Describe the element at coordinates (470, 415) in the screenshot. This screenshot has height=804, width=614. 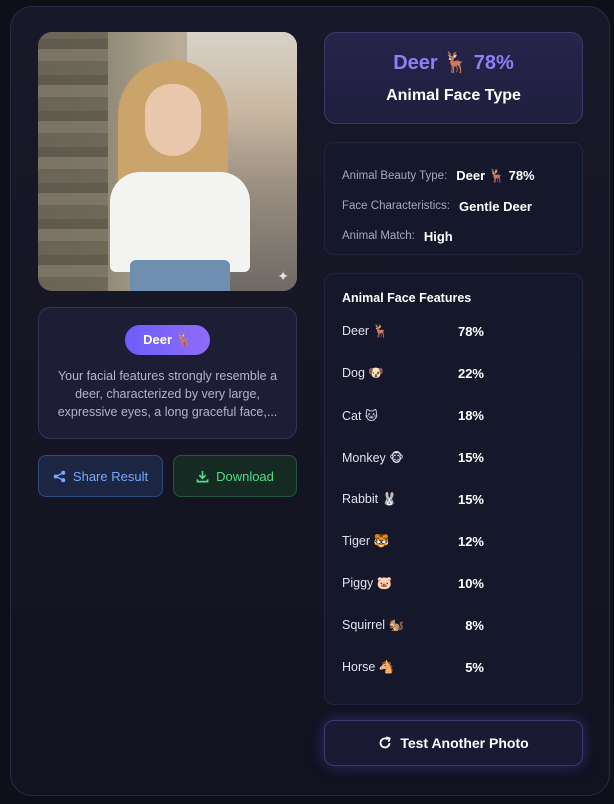
I see `feature-percent: 18%` at that location.